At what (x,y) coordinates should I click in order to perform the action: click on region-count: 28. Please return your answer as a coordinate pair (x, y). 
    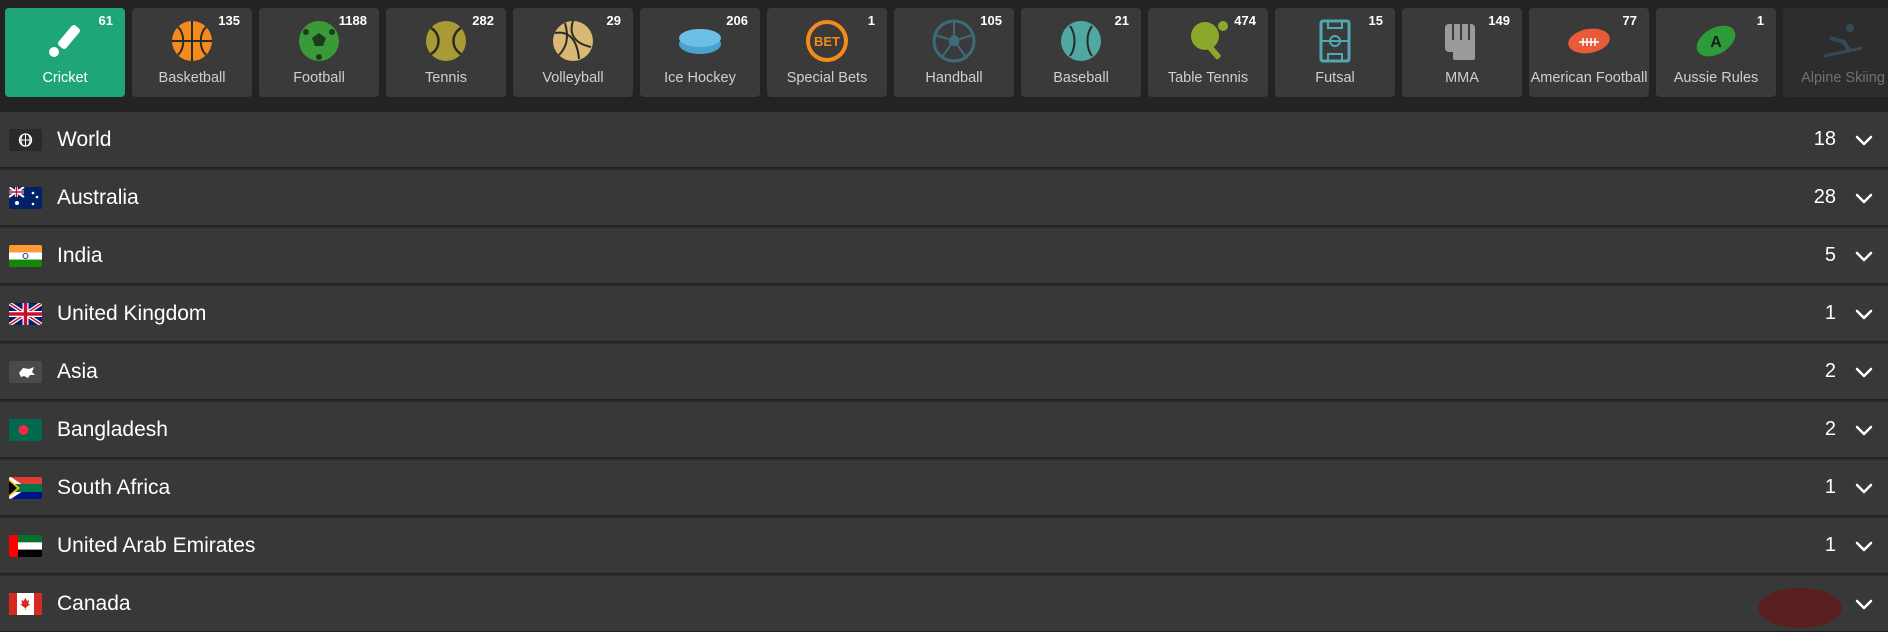
    Looking at the image, I should click on (1824, 197).